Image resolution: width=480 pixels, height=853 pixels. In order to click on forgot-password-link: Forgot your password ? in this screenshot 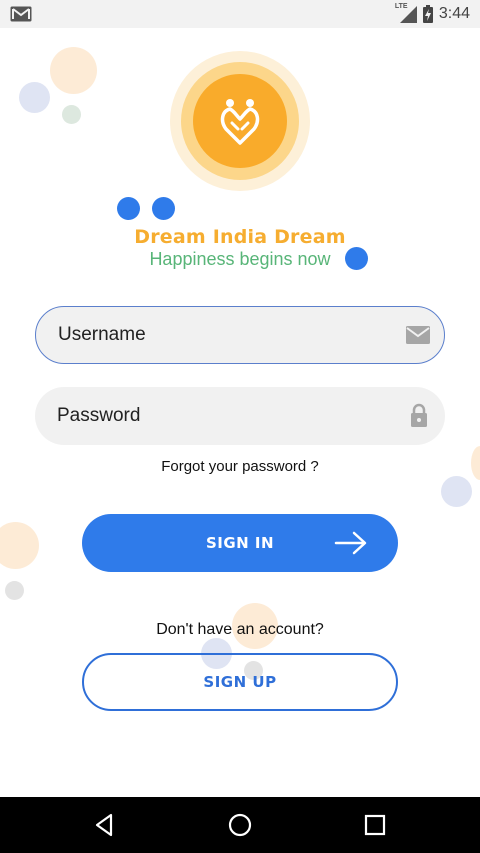, I will do `click(240, 466)`.